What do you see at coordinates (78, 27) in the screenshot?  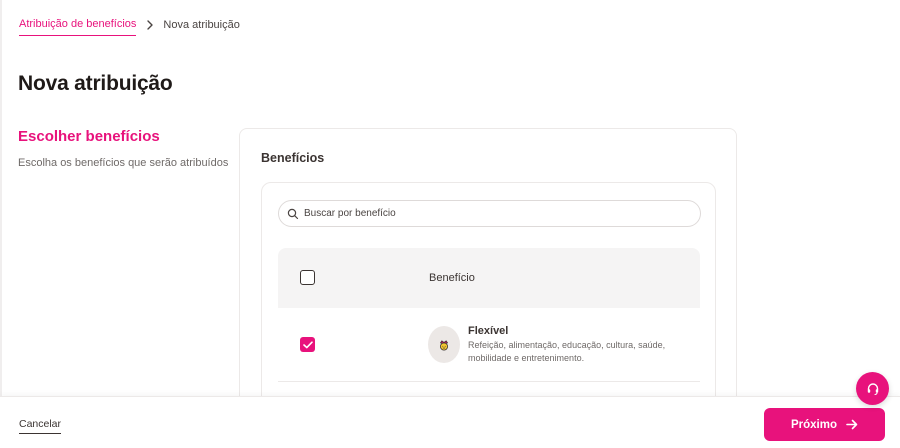 I see `breadcrumb-link-benefits: Atribuição de benefícios` at bounding box center [78, 27].